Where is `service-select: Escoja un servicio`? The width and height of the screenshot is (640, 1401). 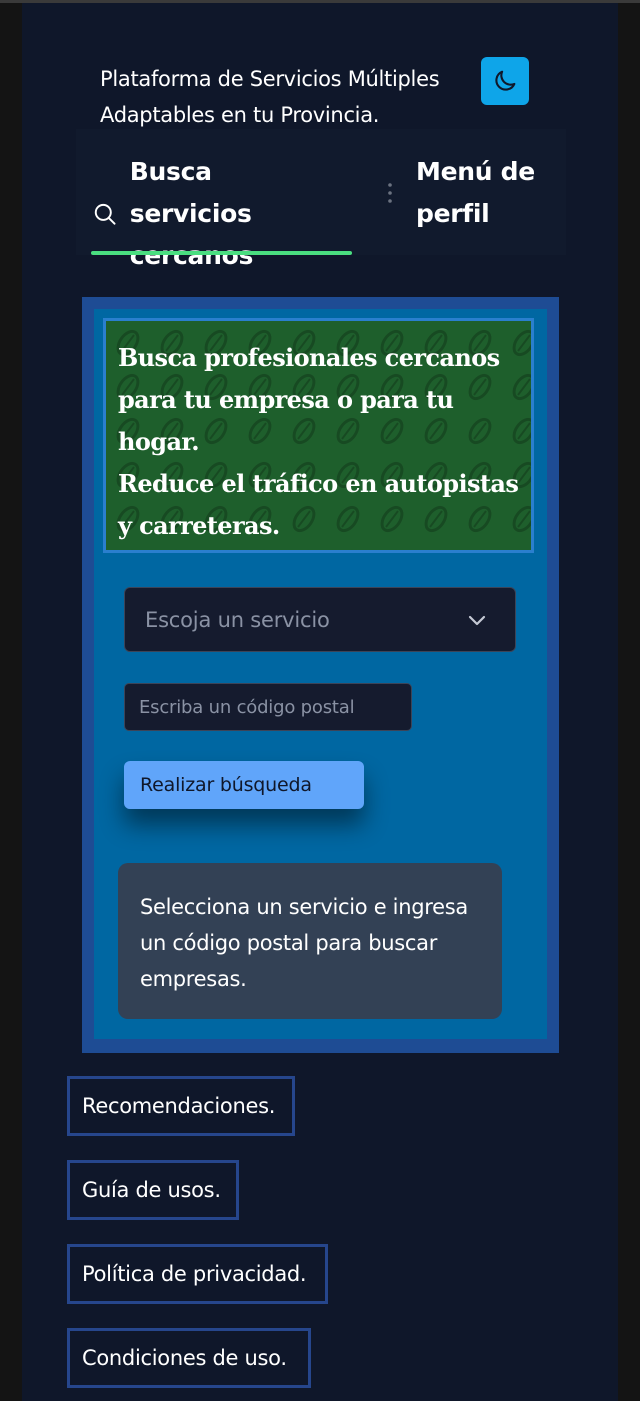
service-select: Escoja un servicio is located at coordinates (320, 619).